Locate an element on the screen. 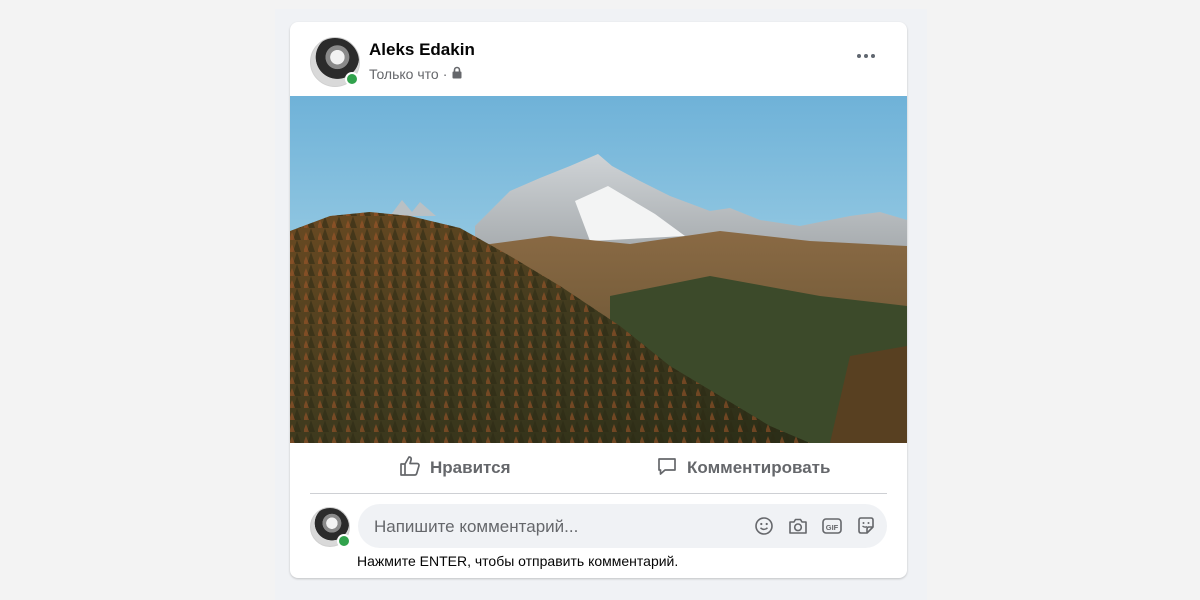 The width and height of the screenshot is (1200, 600). comment-bubble-icon is located at coordinates (667, 468).